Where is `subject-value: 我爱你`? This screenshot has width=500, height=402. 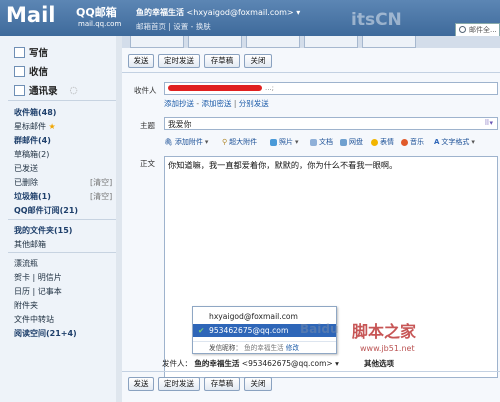 subject-value: 我爱你 is located at coordinates (180, 124).